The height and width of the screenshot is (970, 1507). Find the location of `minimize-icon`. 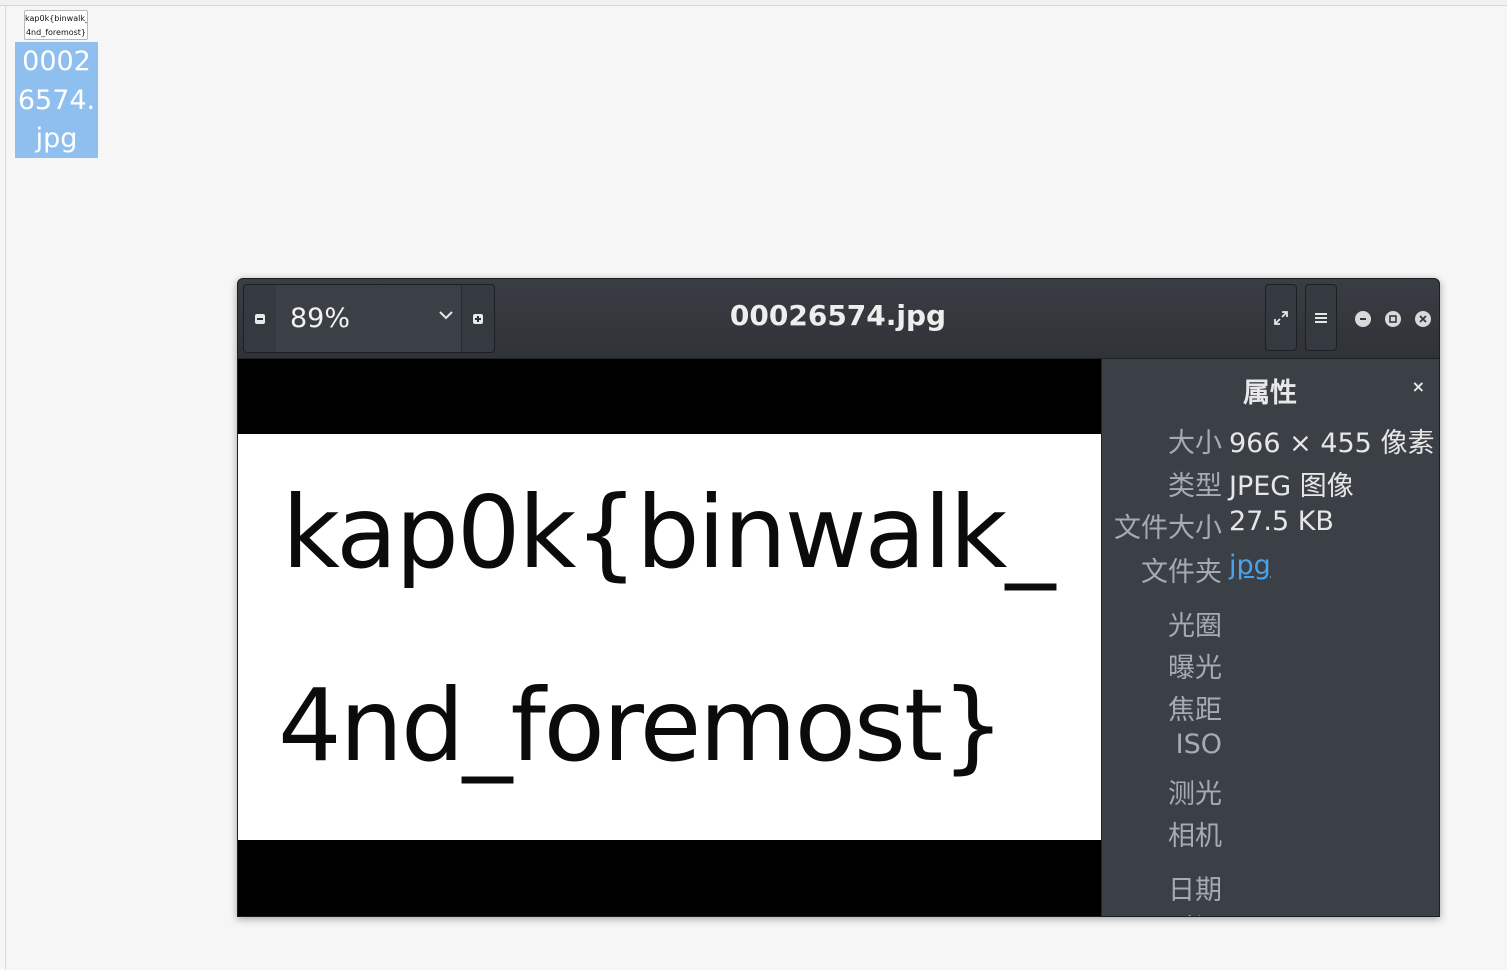

minimize-icon is located at coordinates (1363, 319).